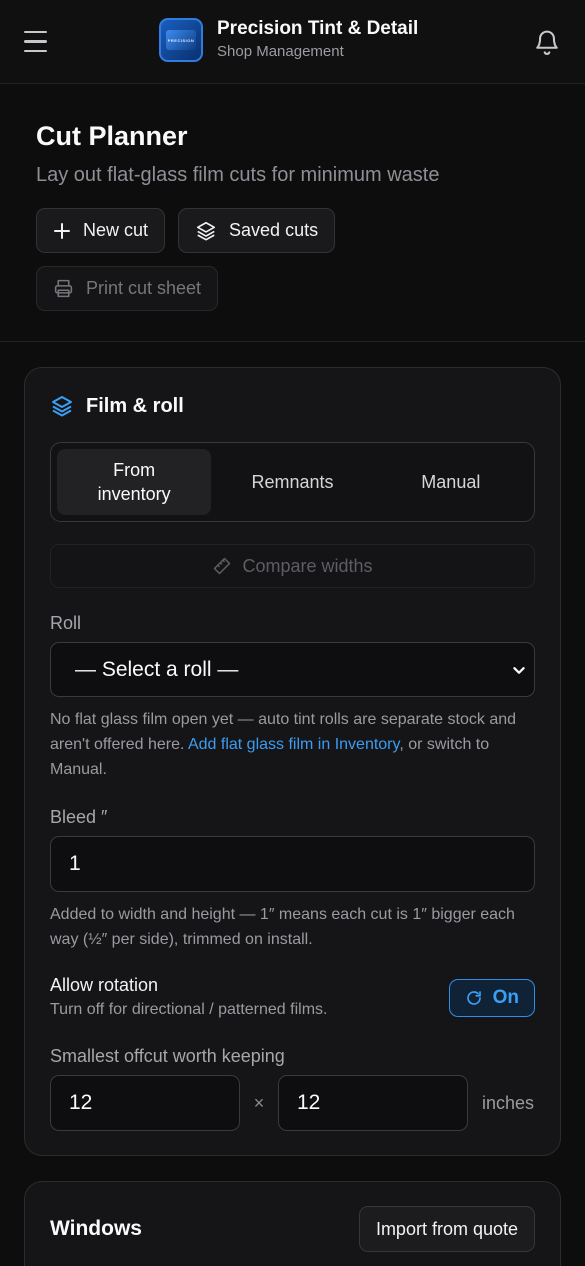 The image size is (585, 1266). I want to click on times-symbol: ×, so click(259, 1102).